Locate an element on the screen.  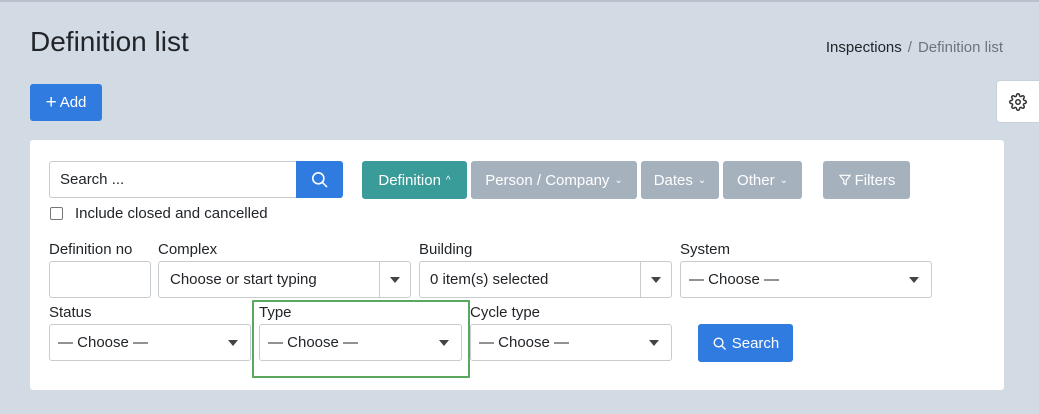
cycle-type-label: Cycle type is located at coordinates (505, 312).